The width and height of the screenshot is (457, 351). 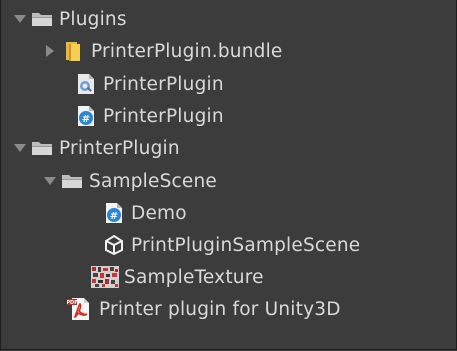 What do you see at coordinates (93, 19) in the screenshot?
I see `tree-item-label: Plugins` at bounding box center [93, 19].